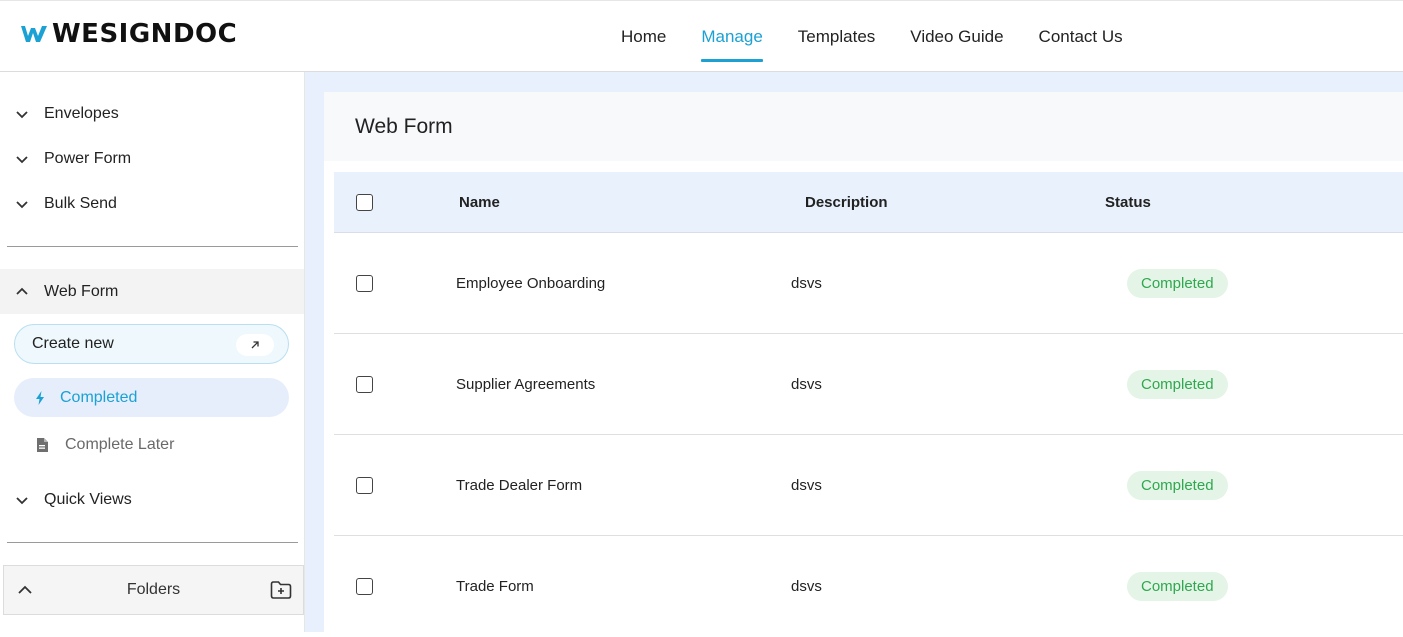 Image resolution: width=1403 pixels, height=637 pixels. Describe the element at coordinates (525, 384) in the screenshot. I see `row-name: Supplier Agreements` at that location.